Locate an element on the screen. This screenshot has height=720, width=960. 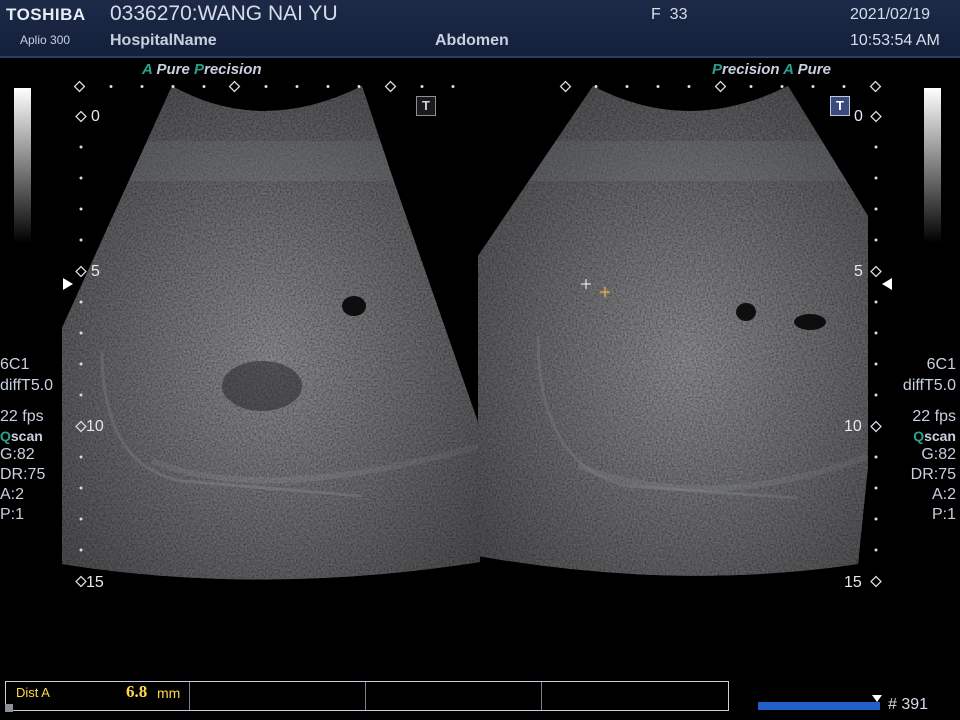
cine-frame-count: # 391 is located at coordinates (908, 704).